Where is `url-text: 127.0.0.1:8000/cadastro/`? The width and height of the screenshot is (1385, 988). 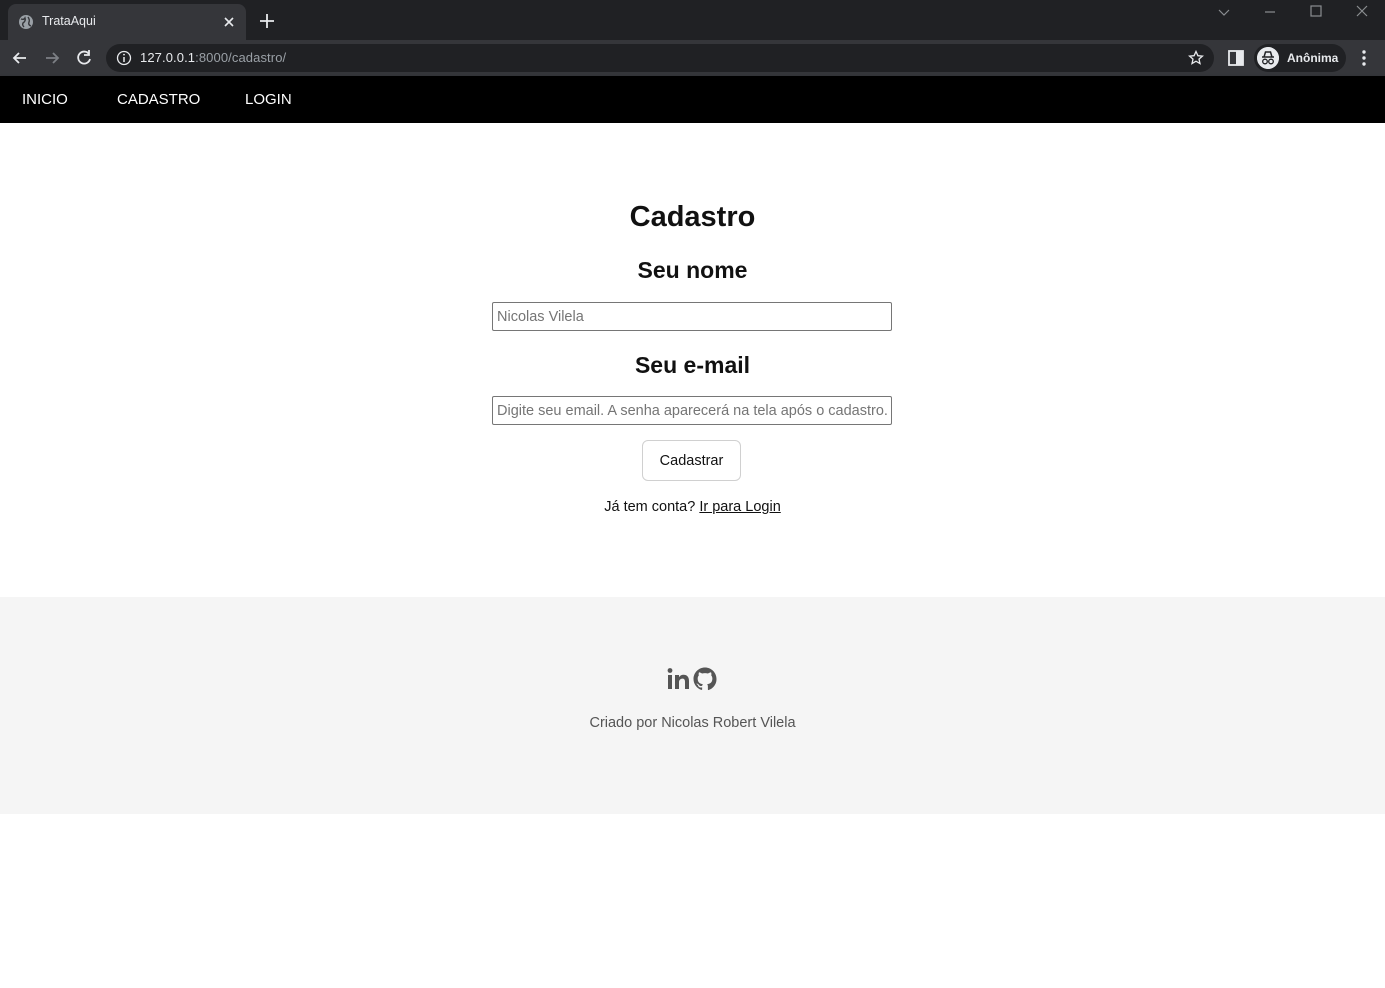 url-text: 127.0.0.1:8000/cadastro/ is located at coordinates (213, 57).